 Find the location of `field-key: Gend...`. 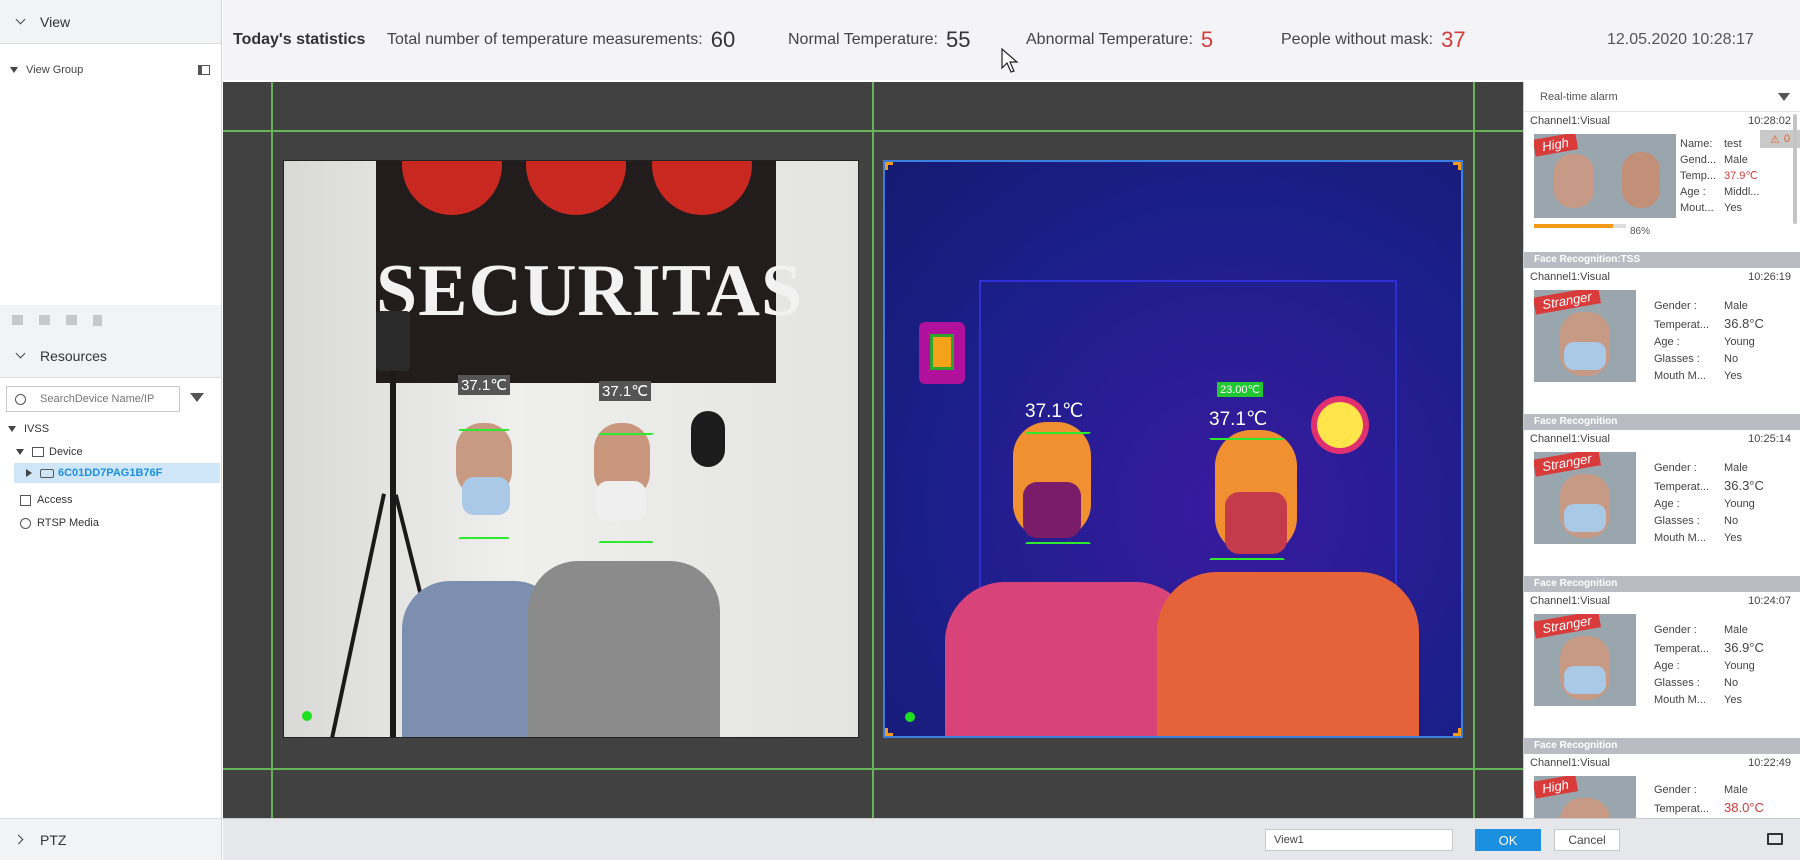

field-key: Gend... is located at coordinates (1698, 160).